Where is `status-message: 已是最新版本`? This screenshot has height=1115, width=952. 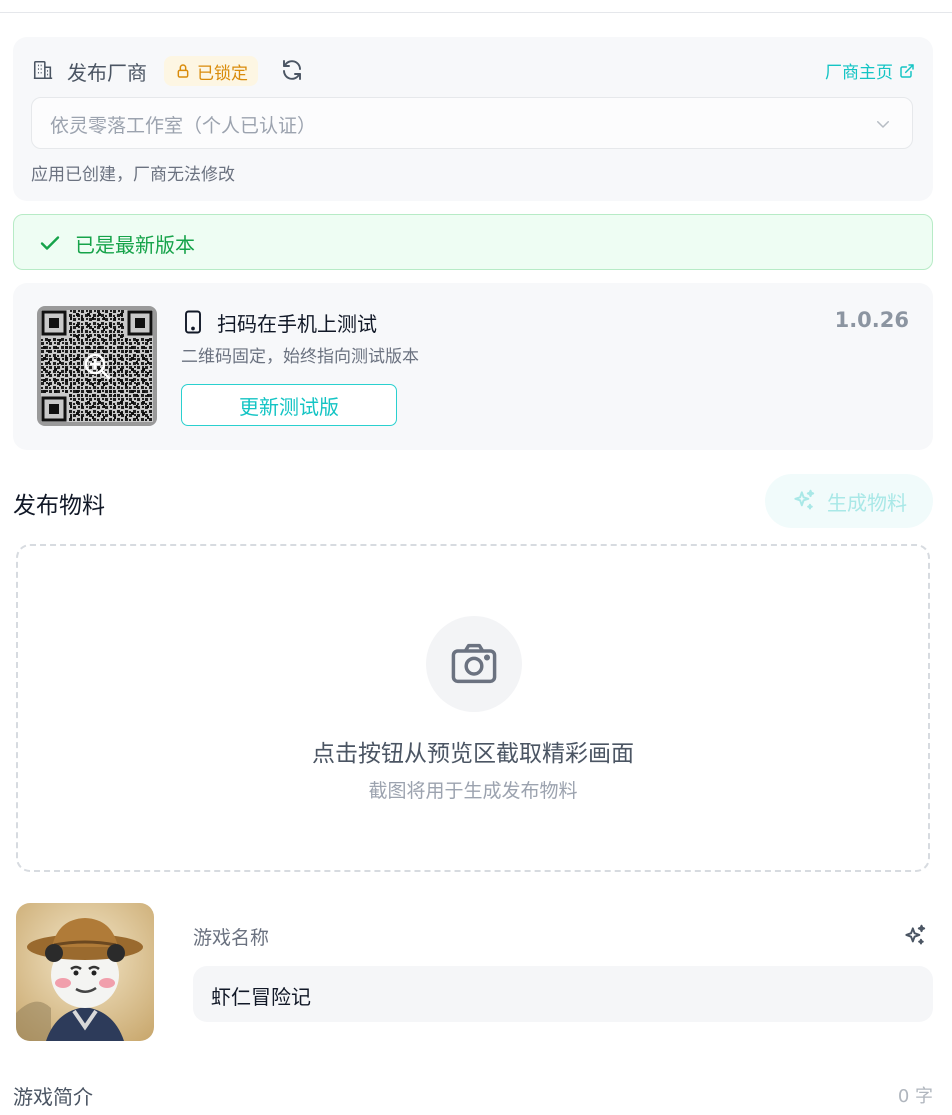 status-message: 已是最新版本 is located at coordinates (135, 245).